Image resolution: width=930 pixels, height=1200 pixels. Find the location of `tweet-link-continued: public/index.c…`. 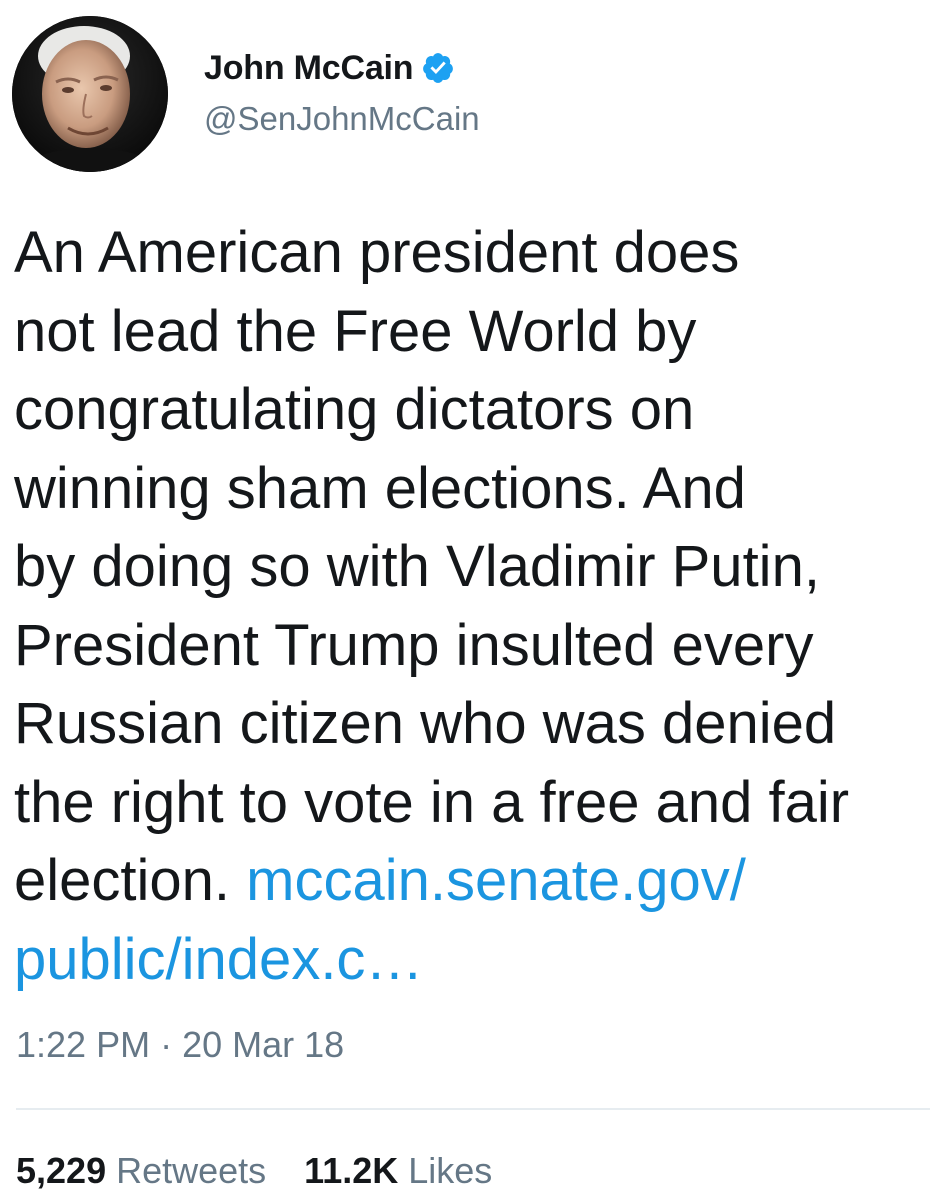

tweet-link-continued: public/index.c… is located at coordinates (469, 960).